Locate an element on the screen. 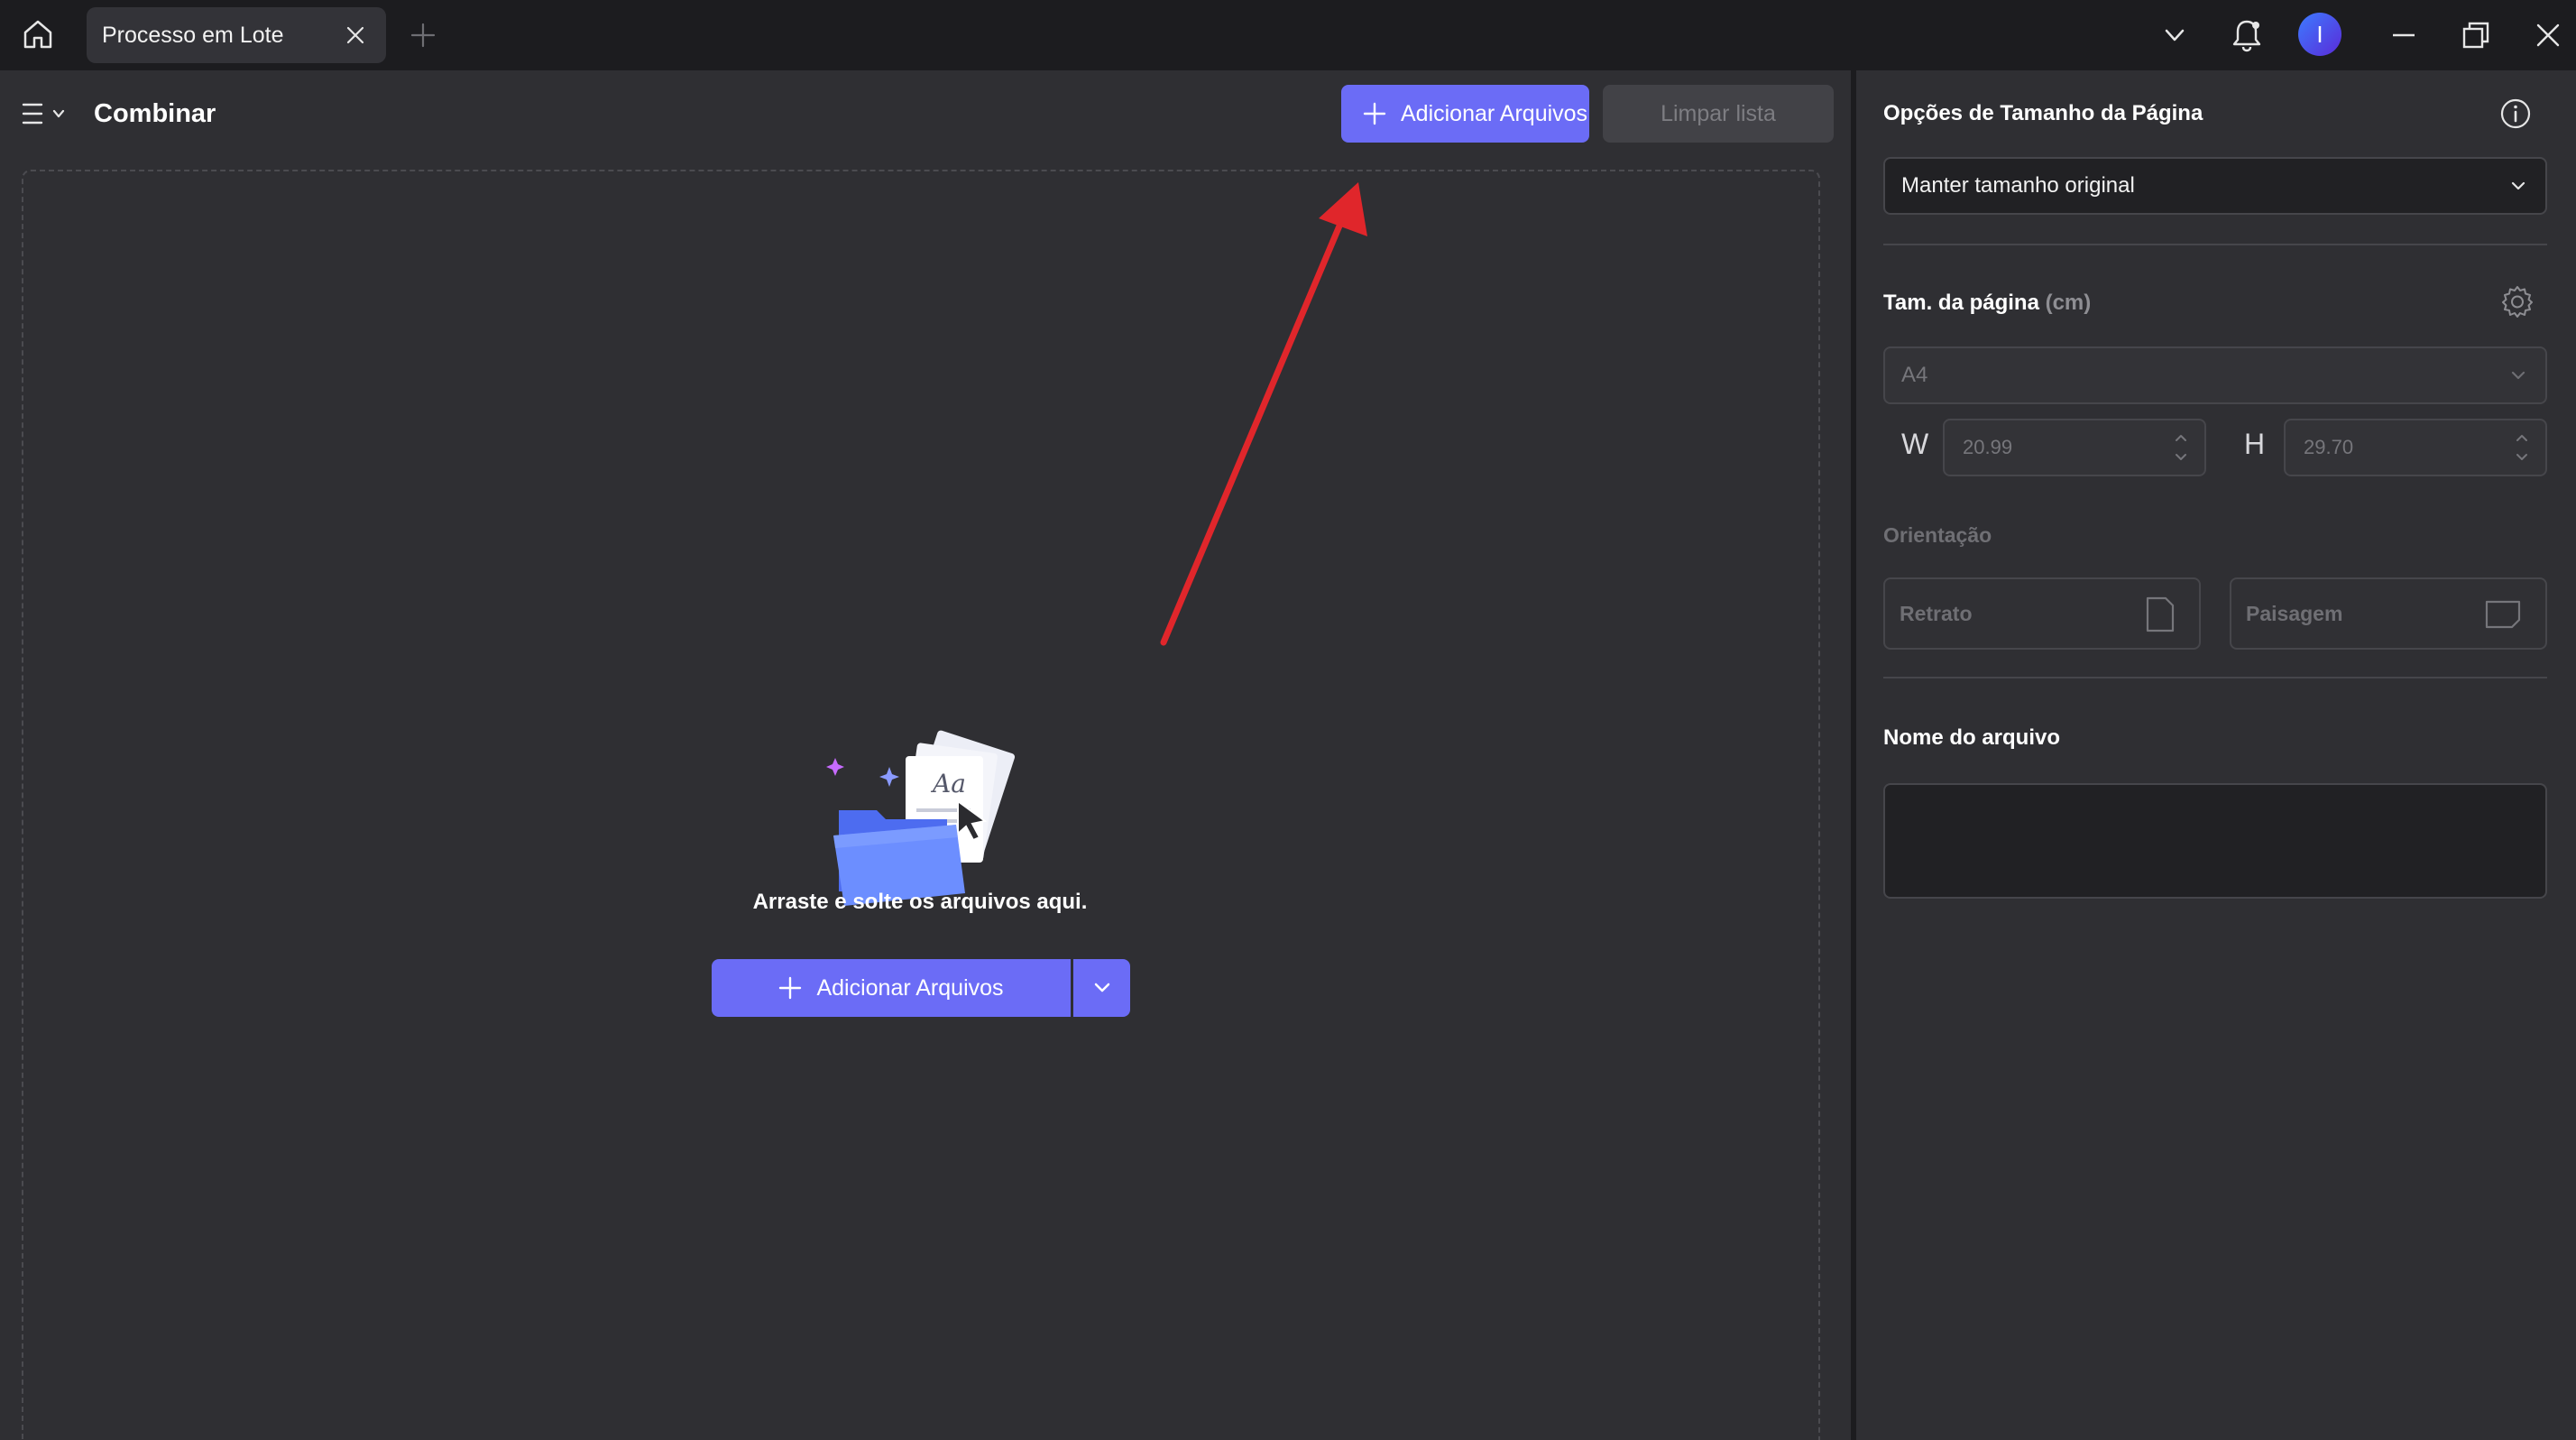 The width and height of the screenshot is (2576, 1440). page-size-label: Tam. da página (cm) is located at coordinates (1987, 303).